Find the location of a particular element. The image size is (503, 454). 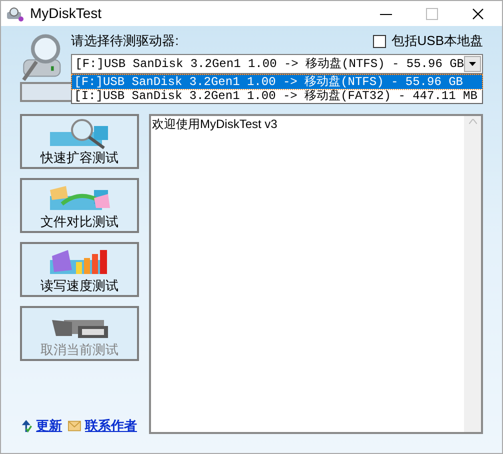

log-text: 欢迎使用MyDiskTest v3 is located at coordinates (214, 124).